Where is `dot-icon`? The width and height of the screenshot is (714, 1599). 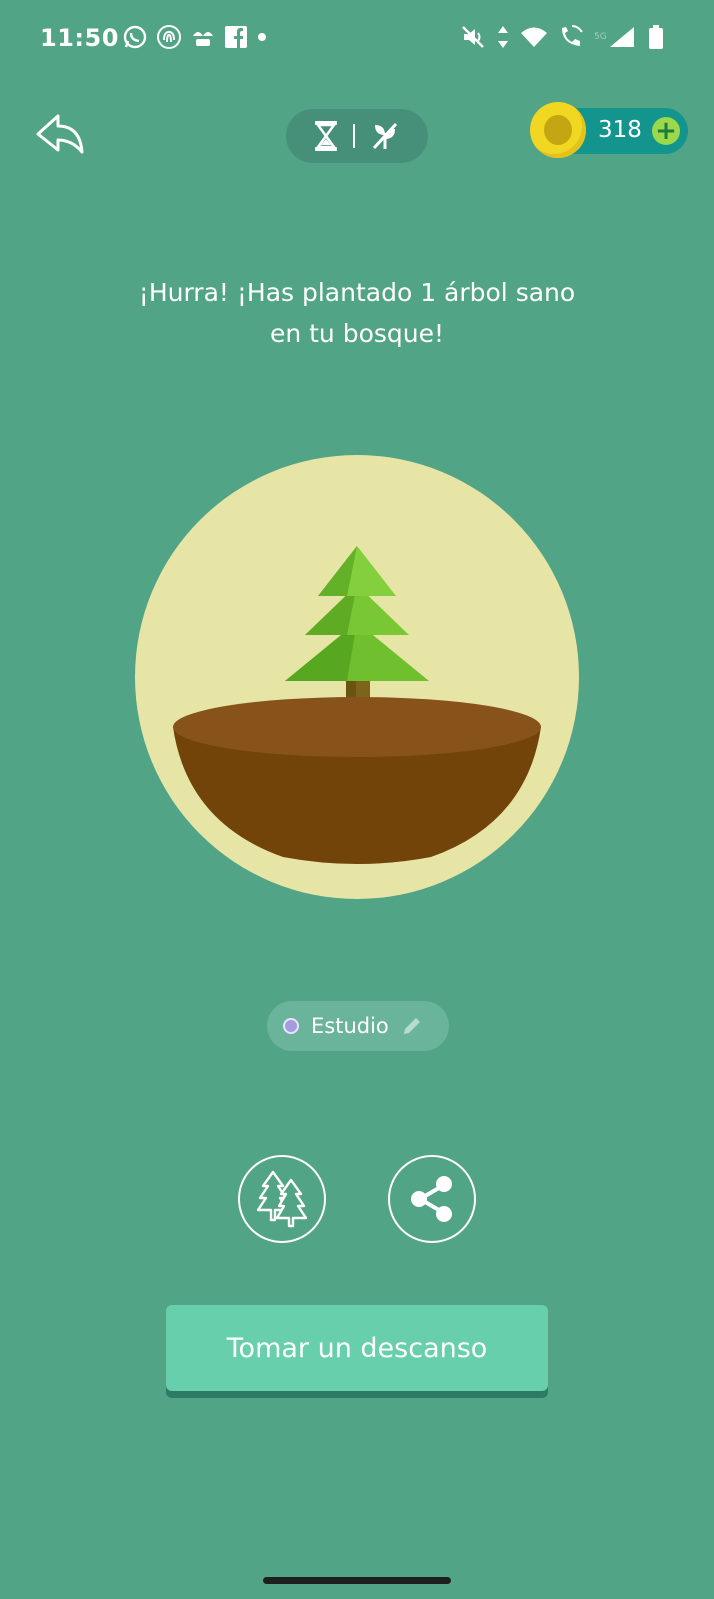
dot-icon is located at coordinates (262, 37).